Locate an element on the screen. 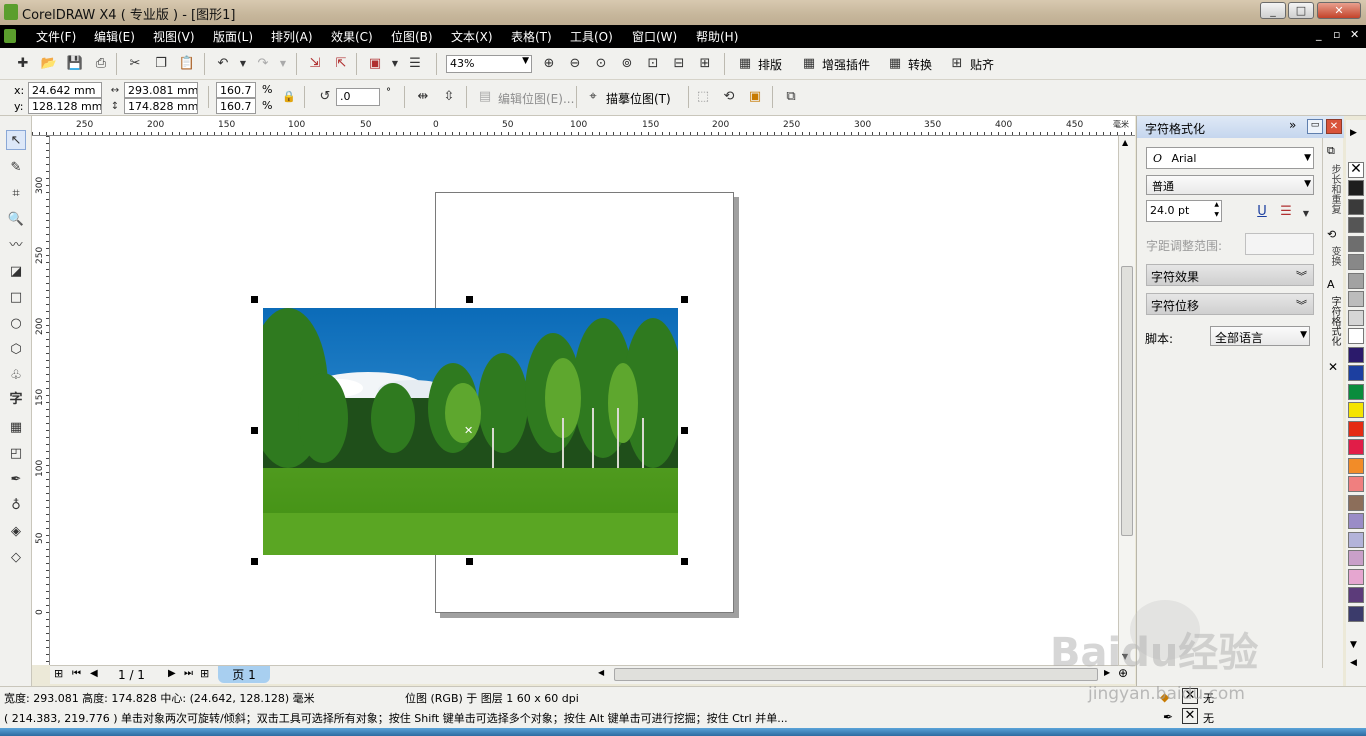 The height and width of the screenshot is (736, 1366). freehand-tool-icon: 〰 is located at coordinates (16, 246).